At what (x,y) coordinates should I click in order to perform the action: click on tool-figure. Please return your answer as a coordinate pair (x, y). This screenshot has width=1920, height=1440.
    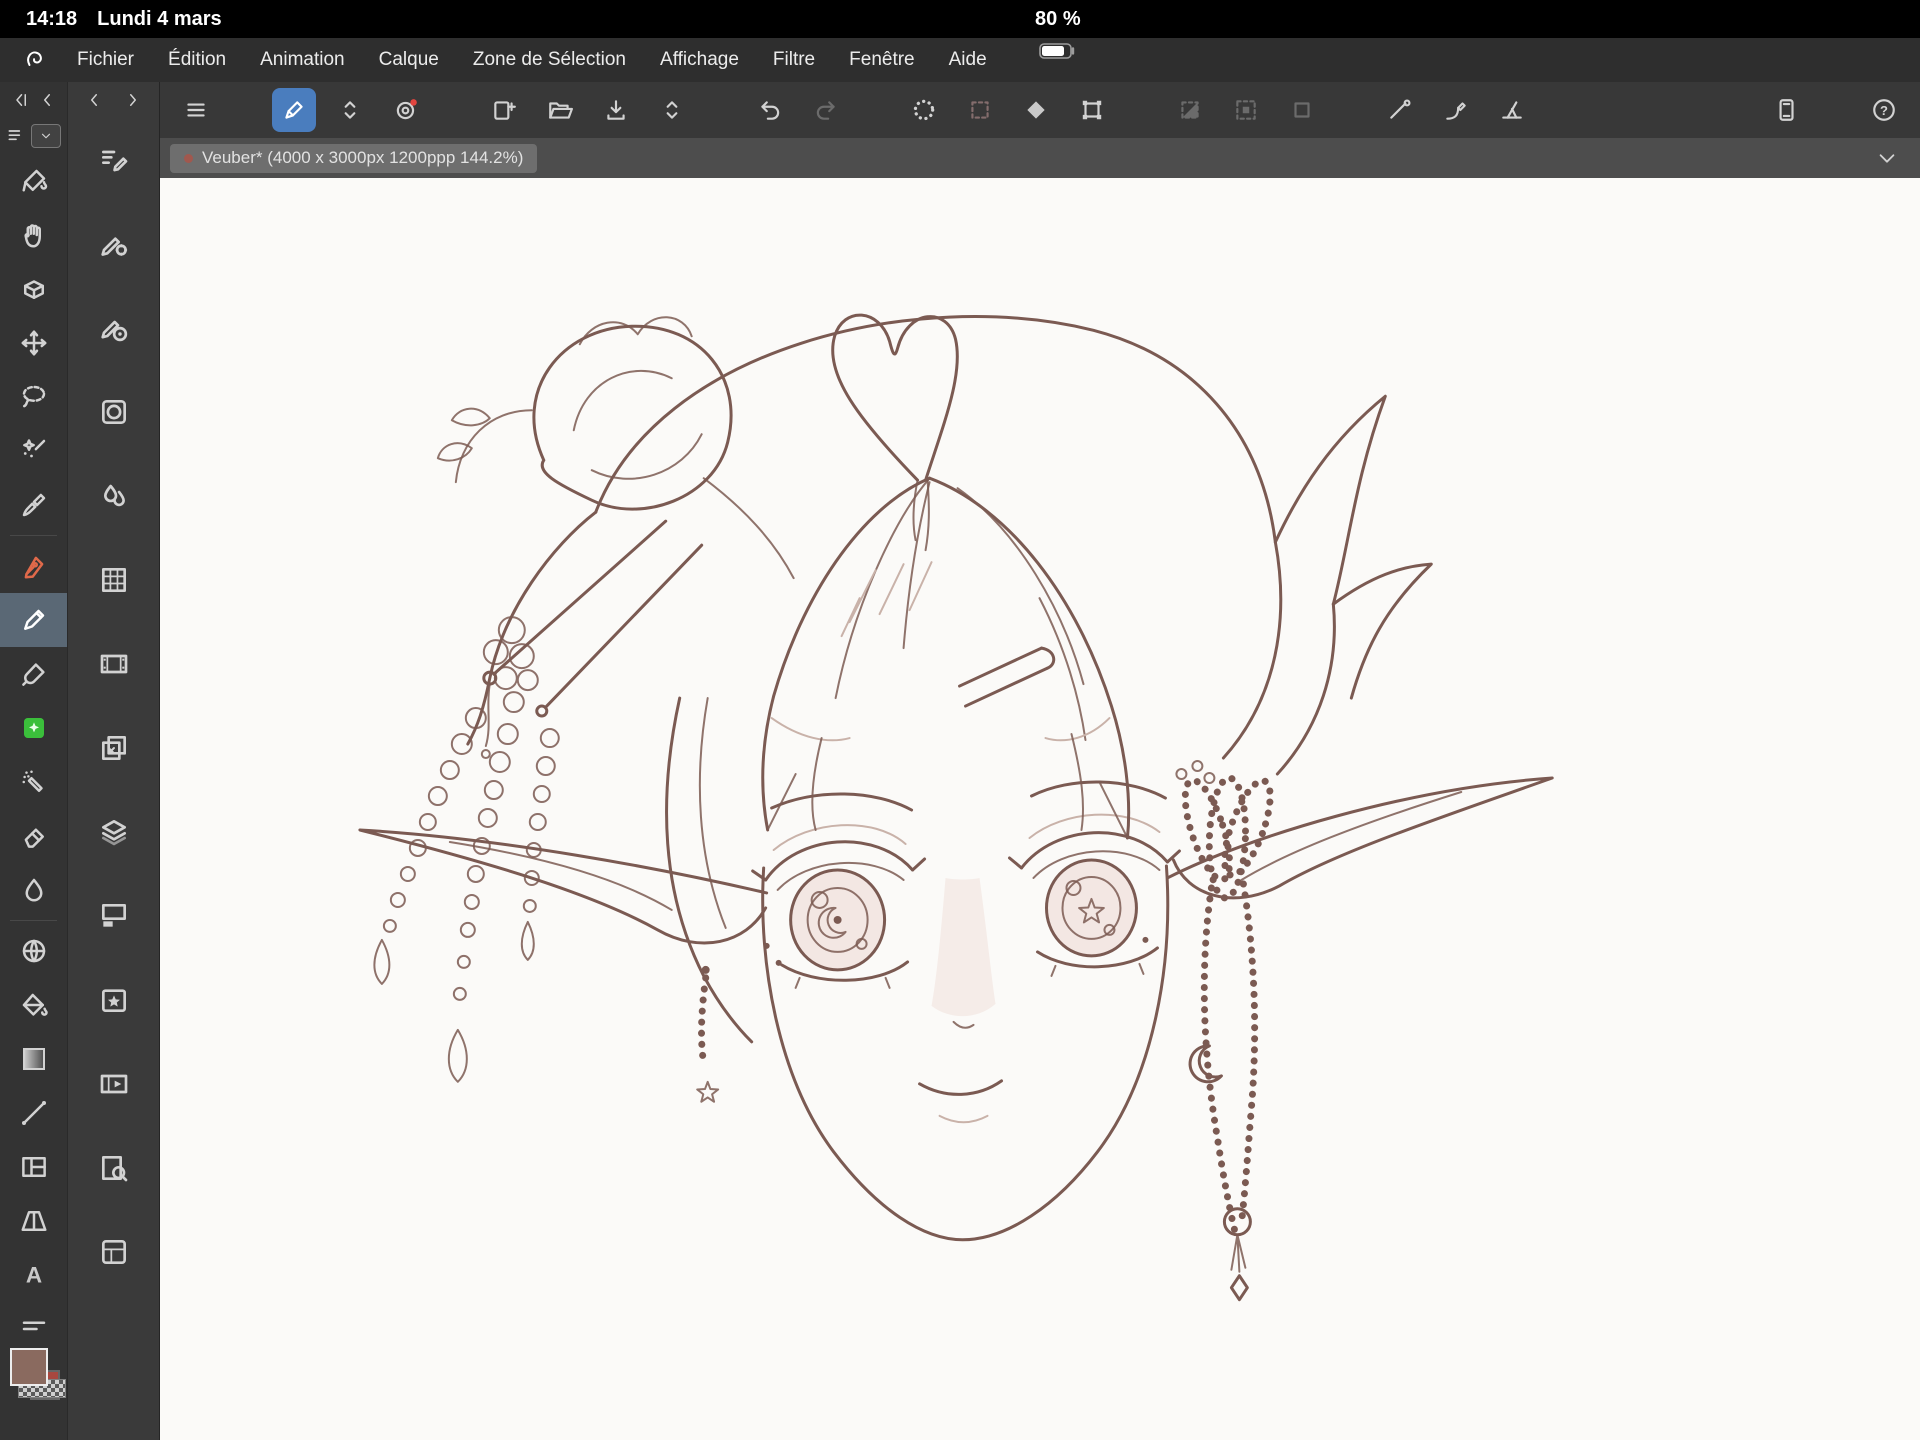
    Looking at the image, I should click on (33, 1113).